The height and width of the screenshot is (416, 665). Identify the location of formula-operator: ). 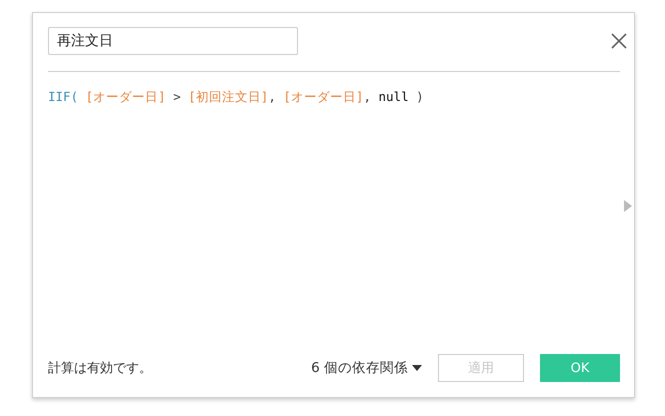
(419, 96).